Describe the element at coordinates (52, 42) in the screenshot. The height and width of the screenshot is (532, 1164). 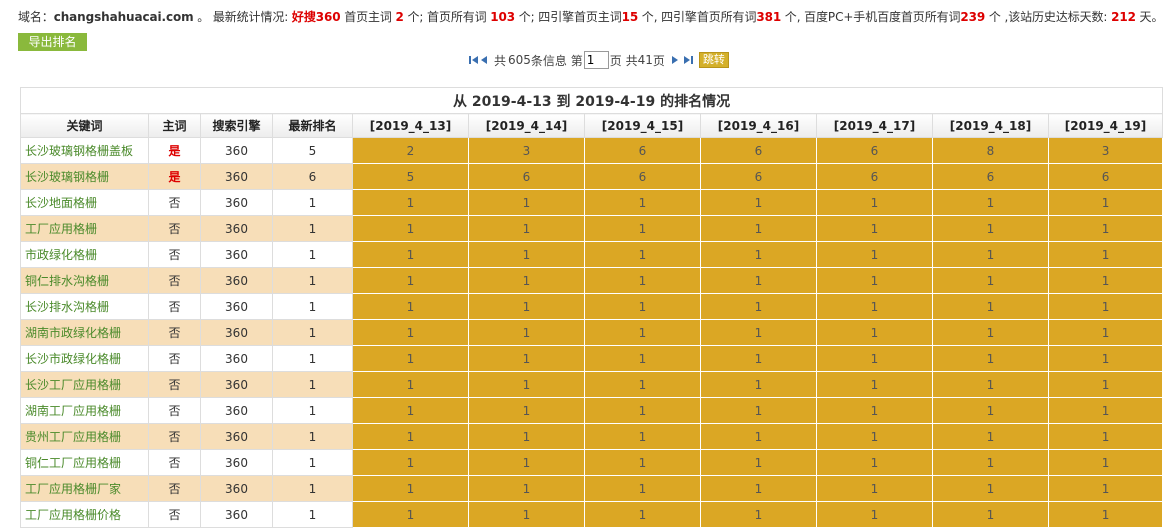
I see `export-ranking-button: 导出排名` at that location.